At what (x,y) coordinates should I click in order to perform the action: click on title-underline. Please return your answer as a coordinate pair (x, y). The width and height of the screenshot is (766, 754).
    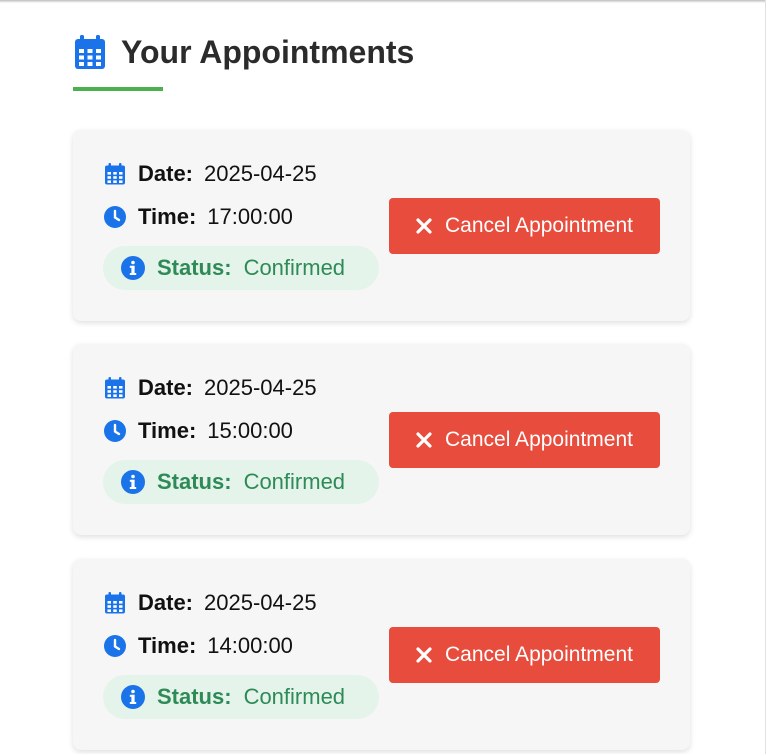
    Looking at the image, I should click on (118, 89).